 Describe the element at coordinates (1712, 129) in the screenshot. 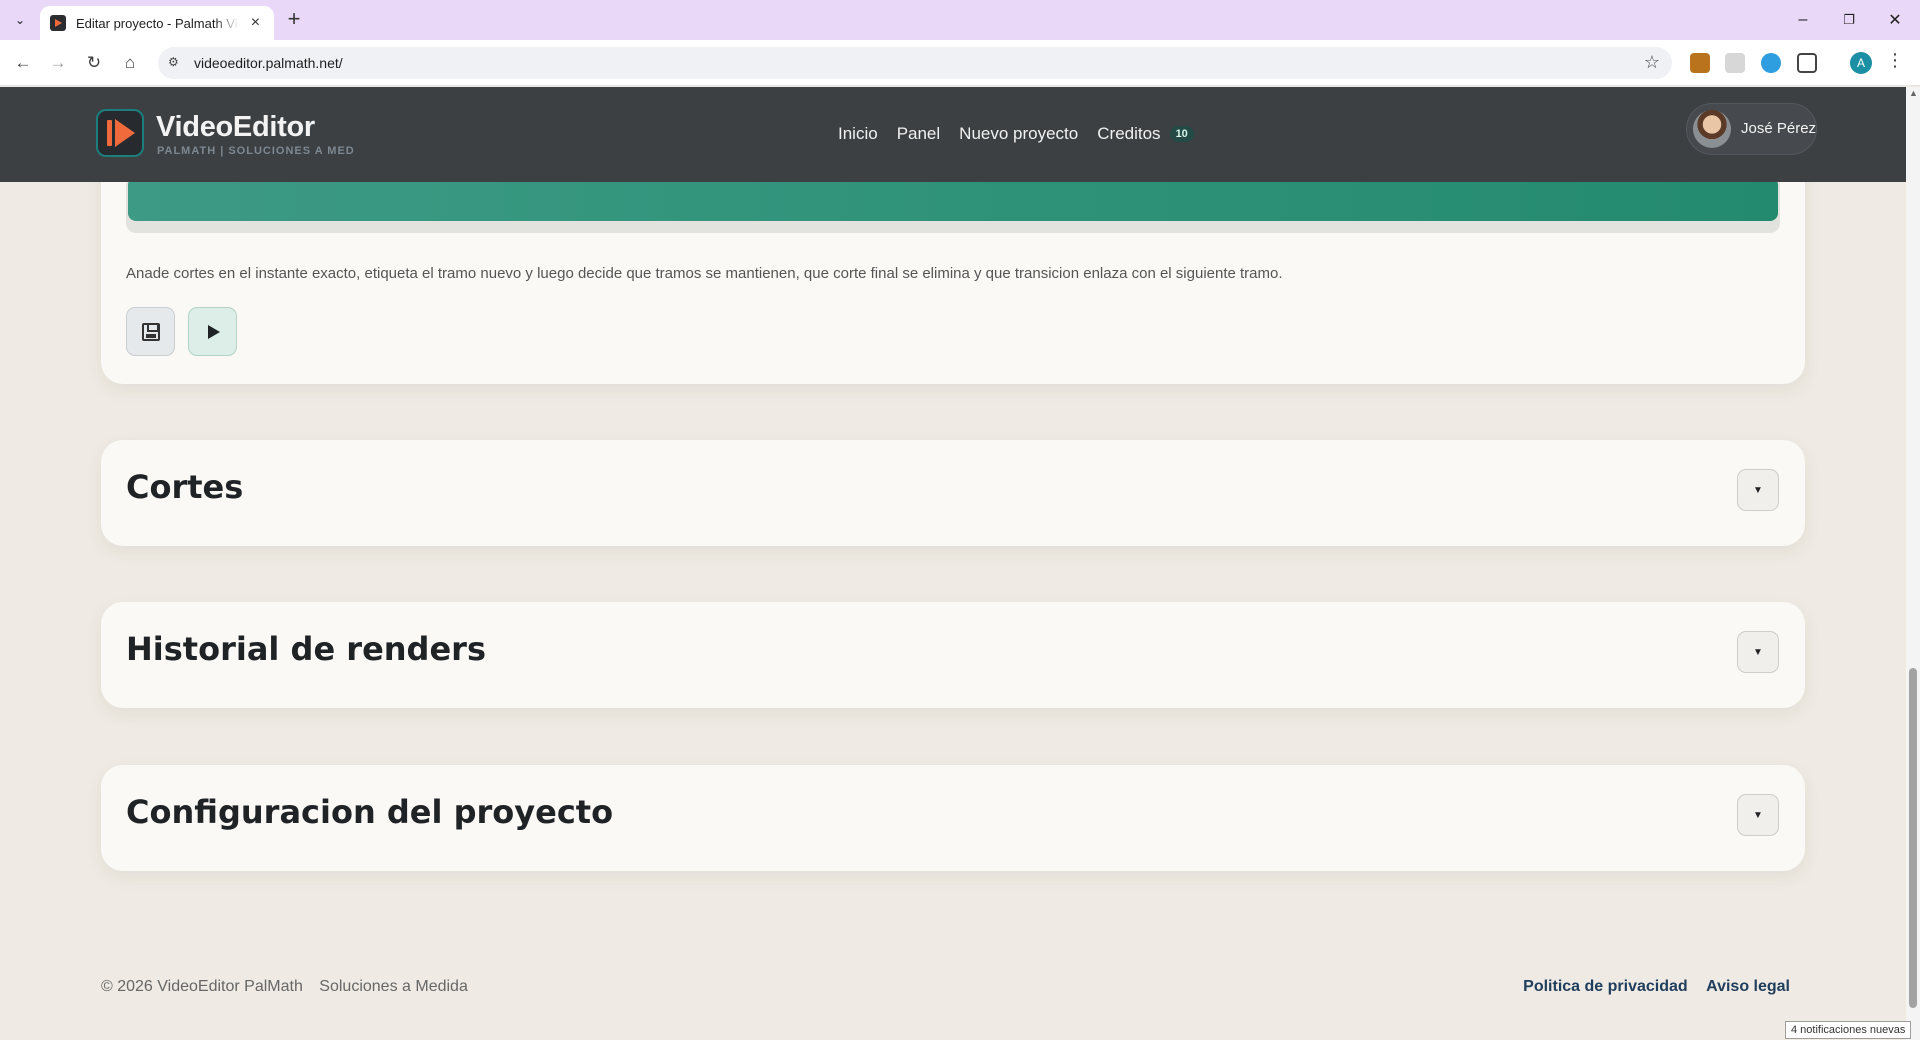

I see `avatar` at that location.